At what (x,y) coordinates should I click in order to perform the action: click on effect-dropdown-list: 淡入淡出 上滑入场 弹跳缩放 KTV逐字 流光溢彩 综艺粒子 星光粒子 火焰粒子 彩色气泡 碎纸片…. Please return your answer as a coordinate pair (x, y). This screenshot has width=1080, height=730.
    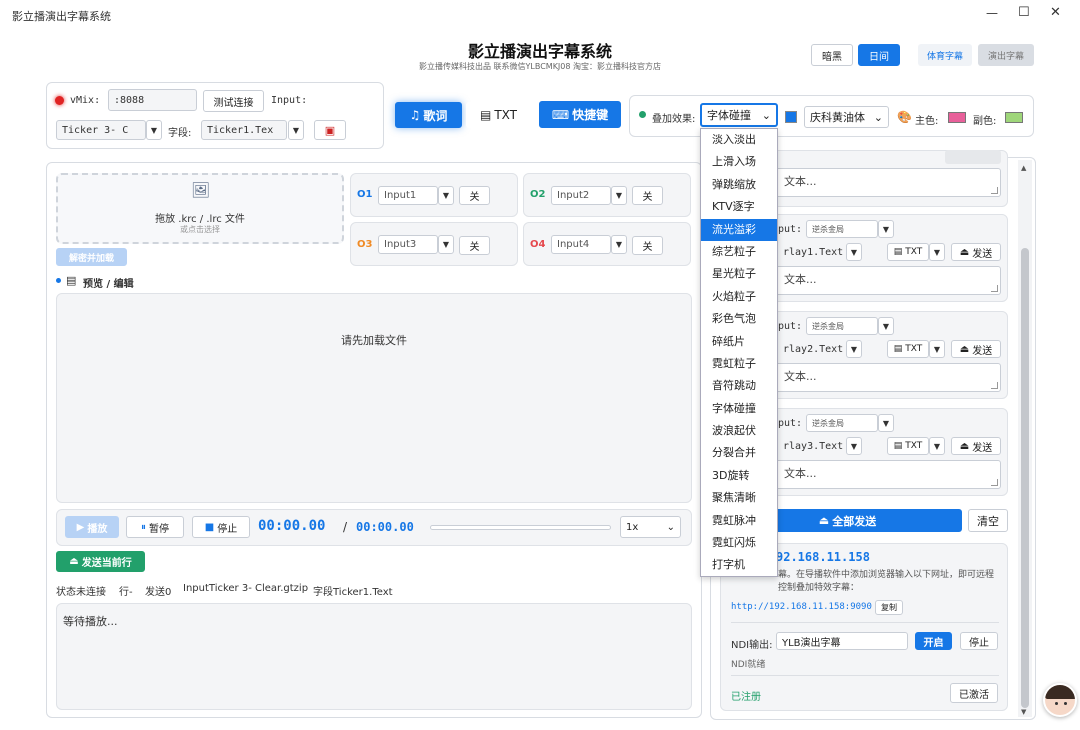
    Looking at the image, I should click on (739, 352).